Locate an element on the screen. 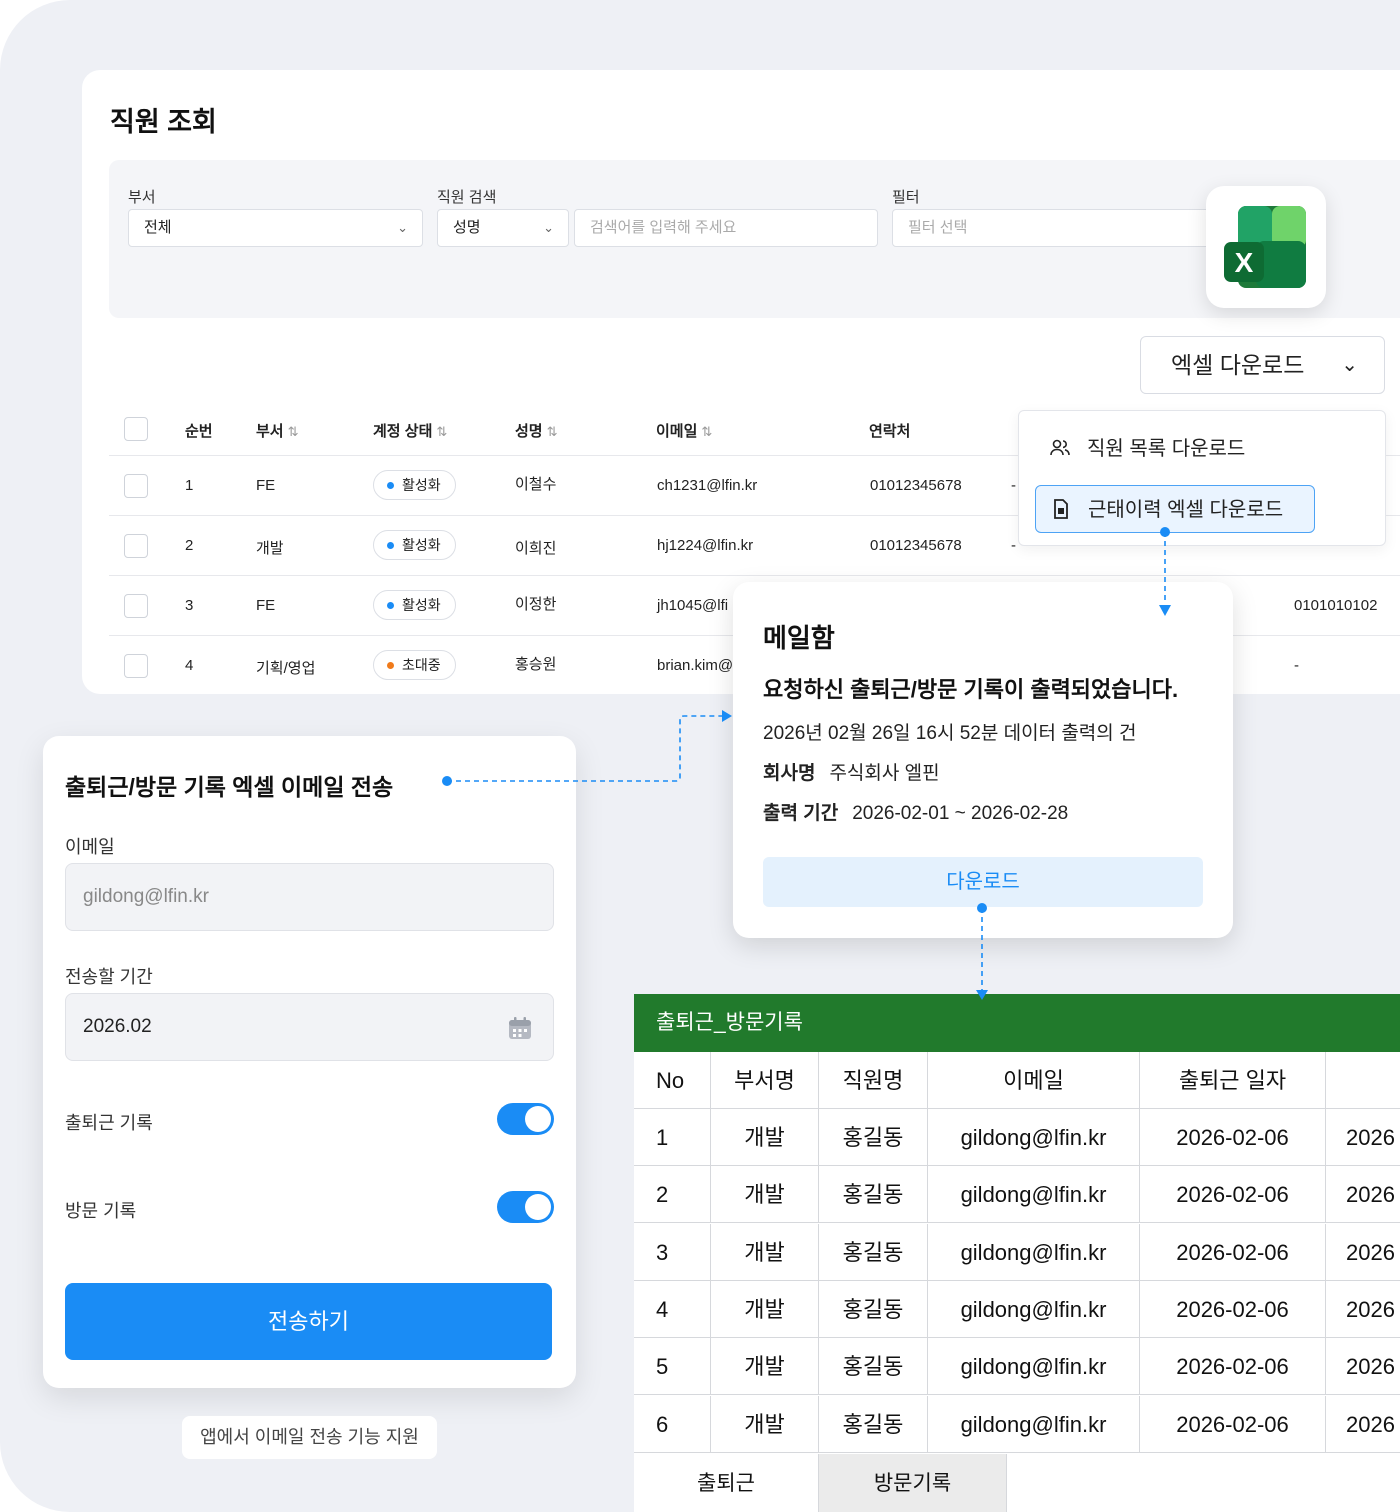 This screenshot has width=1400, height=1512. mail-subject: 요청하신 출퇴근/방문 기록이 출력되었습니다. is located at coordinates (971, 689).